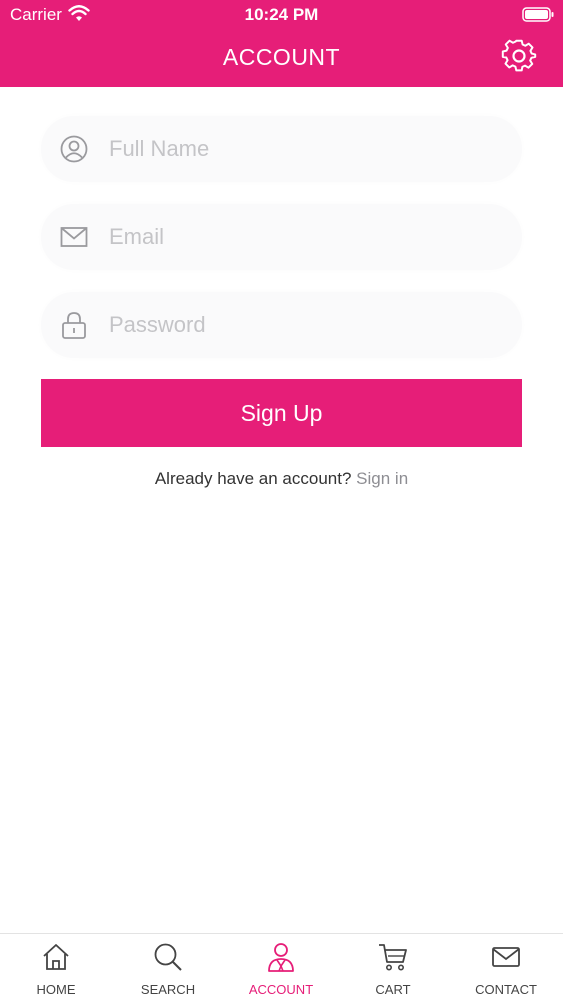 Image resolution: width=563 pixels, height=1000 pixels. Describe the element at coordinates (382, 478) in the screenshot. I see `sign-in-link: Sign in` at that location.